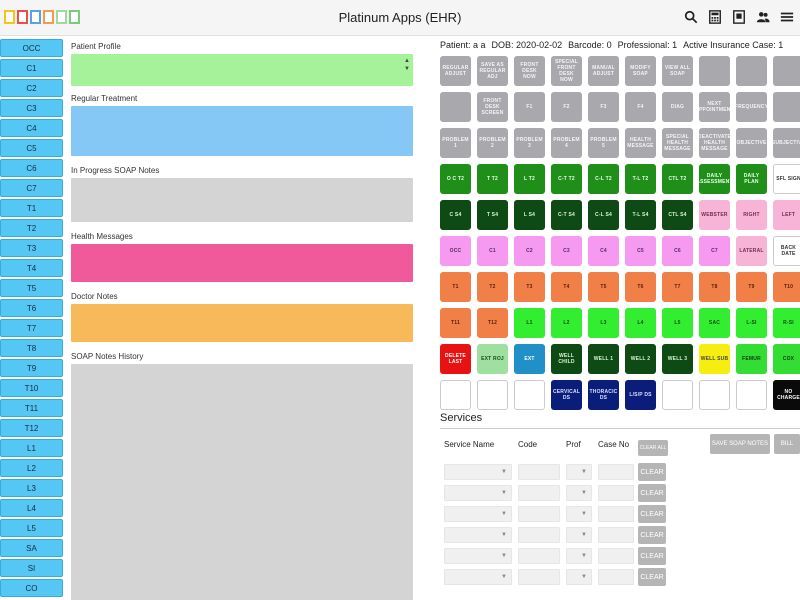 The height and width of the screenshot is (600, 800). Describe the element at coordinates (31, 88) in the screenshot. I see `sidebar-item-c2: C2` at that location.